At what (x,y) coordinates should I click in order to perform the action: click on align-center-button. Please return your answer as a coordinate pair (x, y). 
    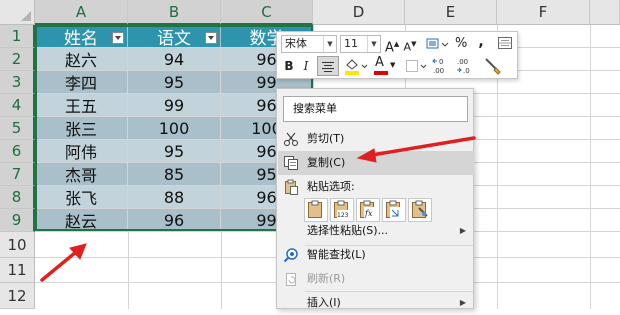
    Looking at the image, I should click on (328, 66).